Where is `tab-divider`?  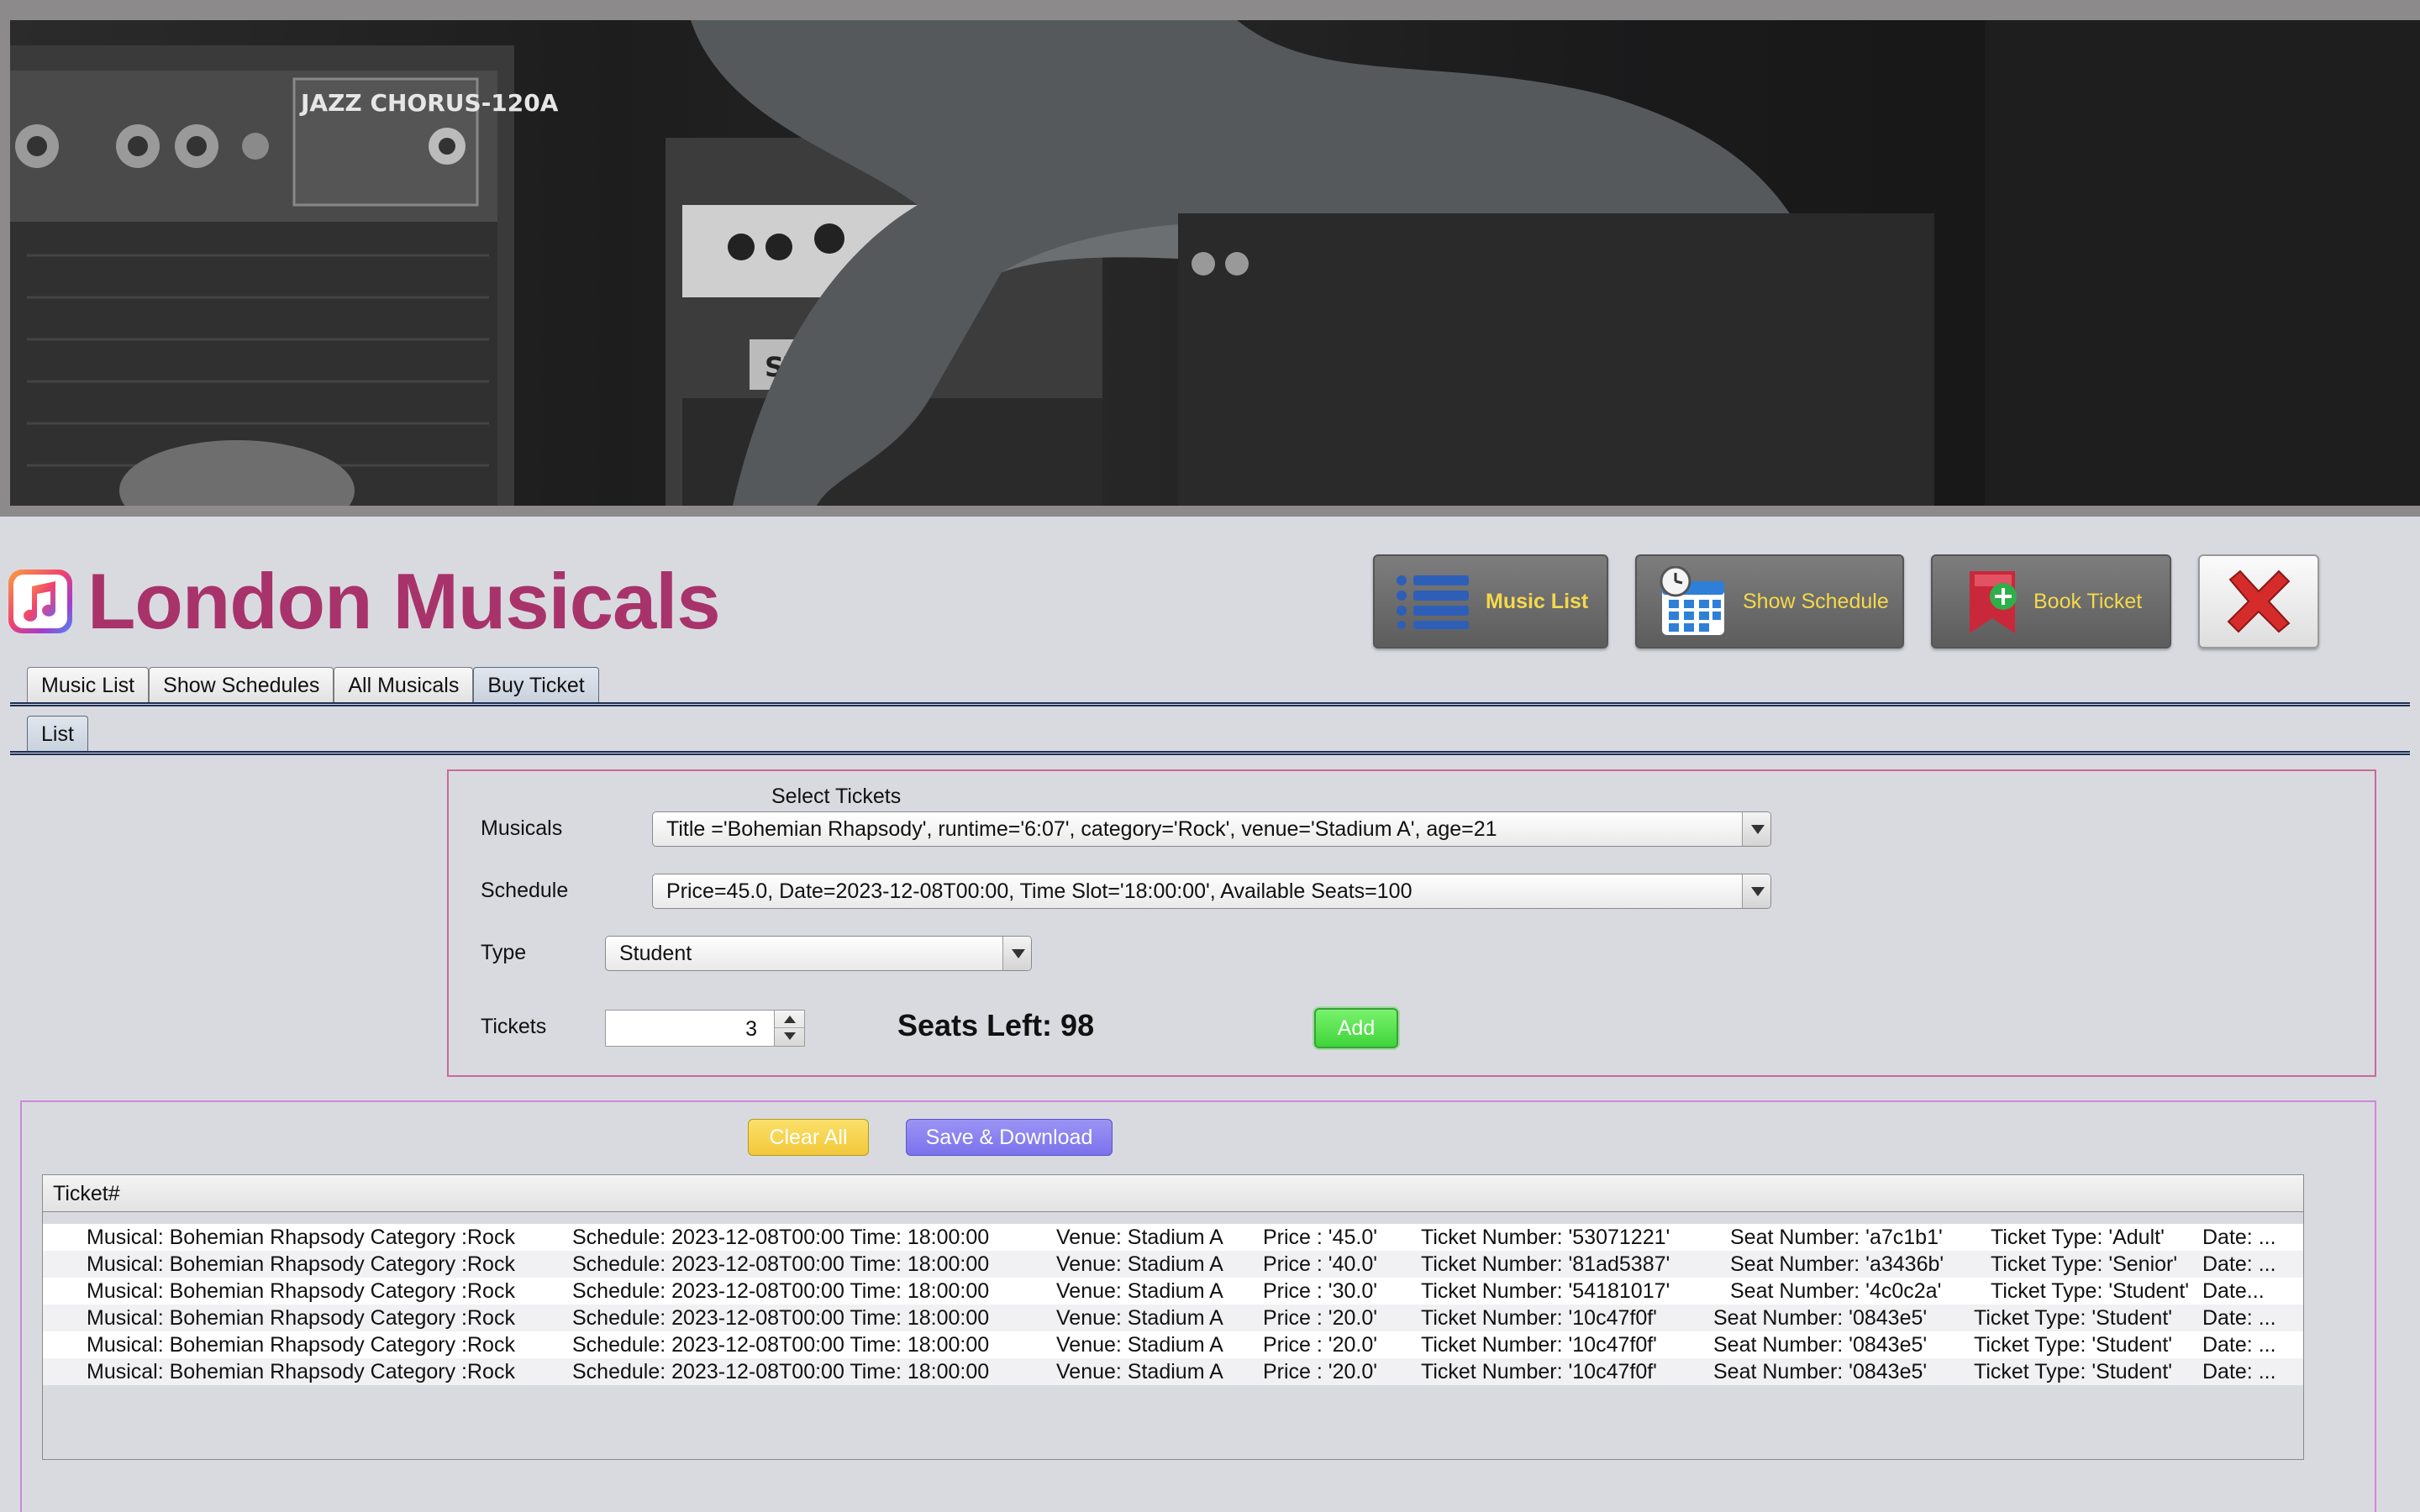
tab-divider is located at coordinates (1210, 704).